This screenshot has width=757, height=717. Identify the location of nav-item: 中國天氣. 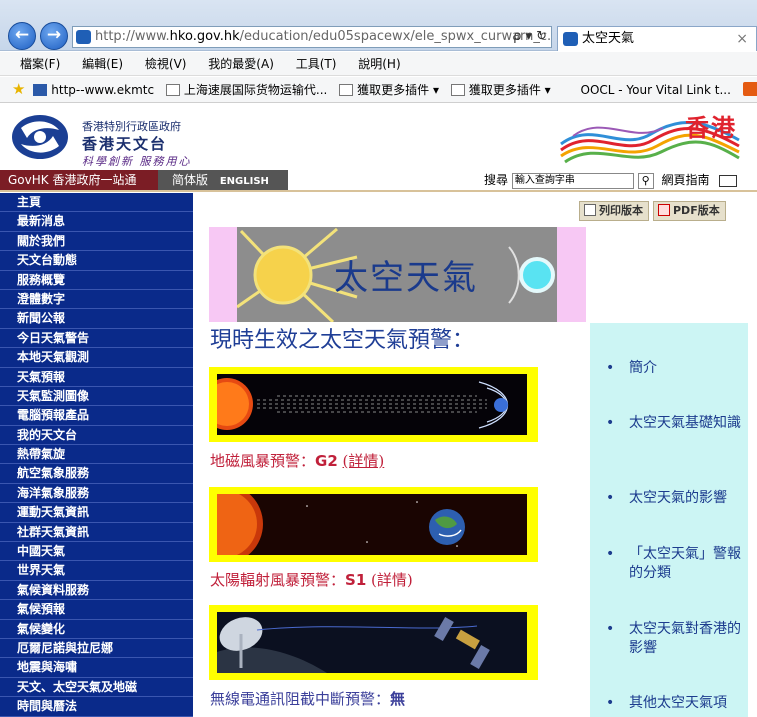
(96, 552).